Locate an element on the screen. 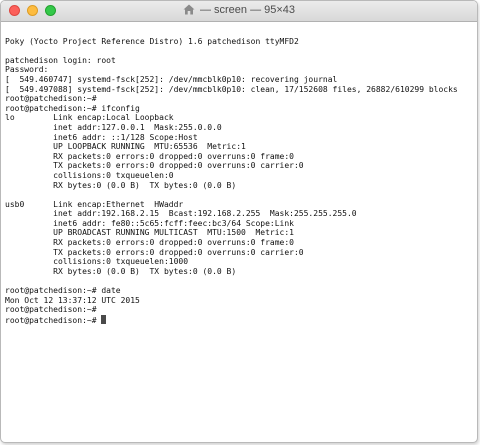  terminal-line: collisions:0 txqueuelen:0 is located at coordinates (89, 175).